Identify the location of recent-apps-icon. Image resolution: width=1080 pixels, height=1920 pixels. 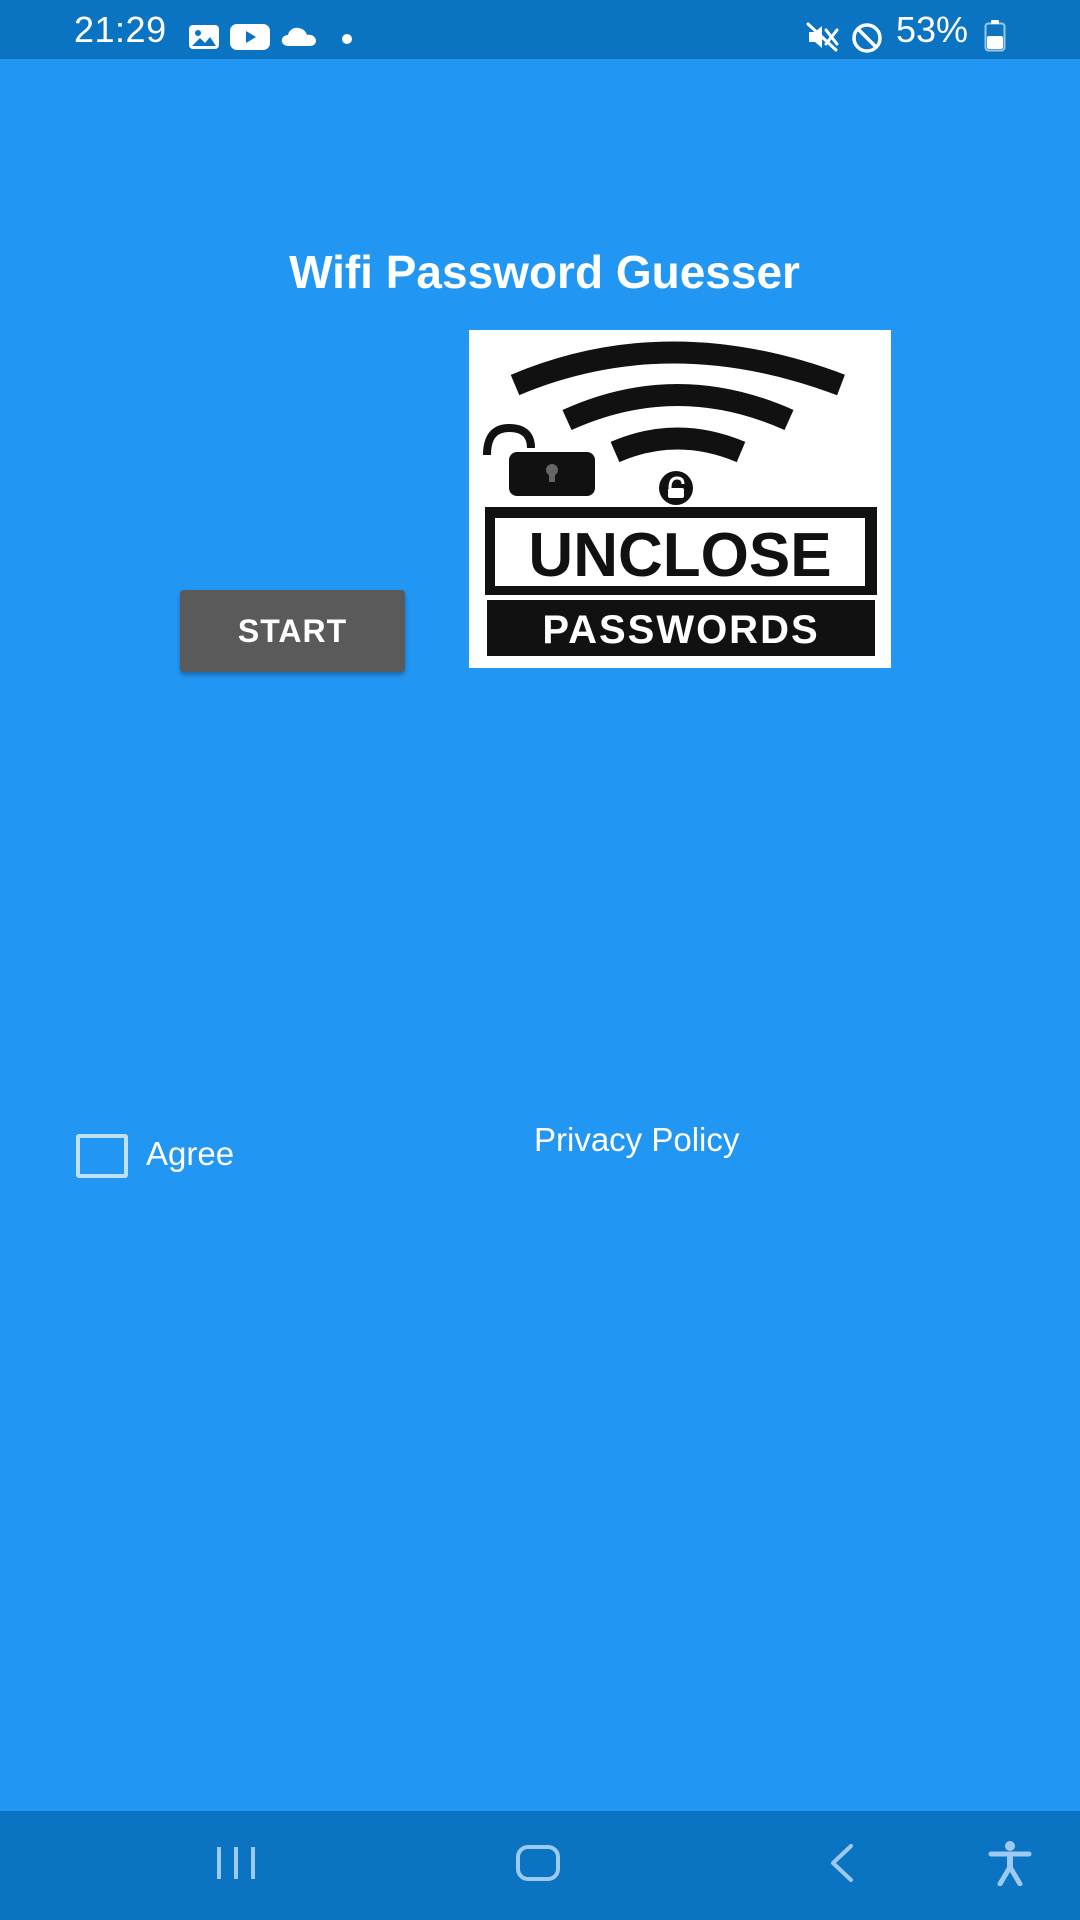
(236, 1865).